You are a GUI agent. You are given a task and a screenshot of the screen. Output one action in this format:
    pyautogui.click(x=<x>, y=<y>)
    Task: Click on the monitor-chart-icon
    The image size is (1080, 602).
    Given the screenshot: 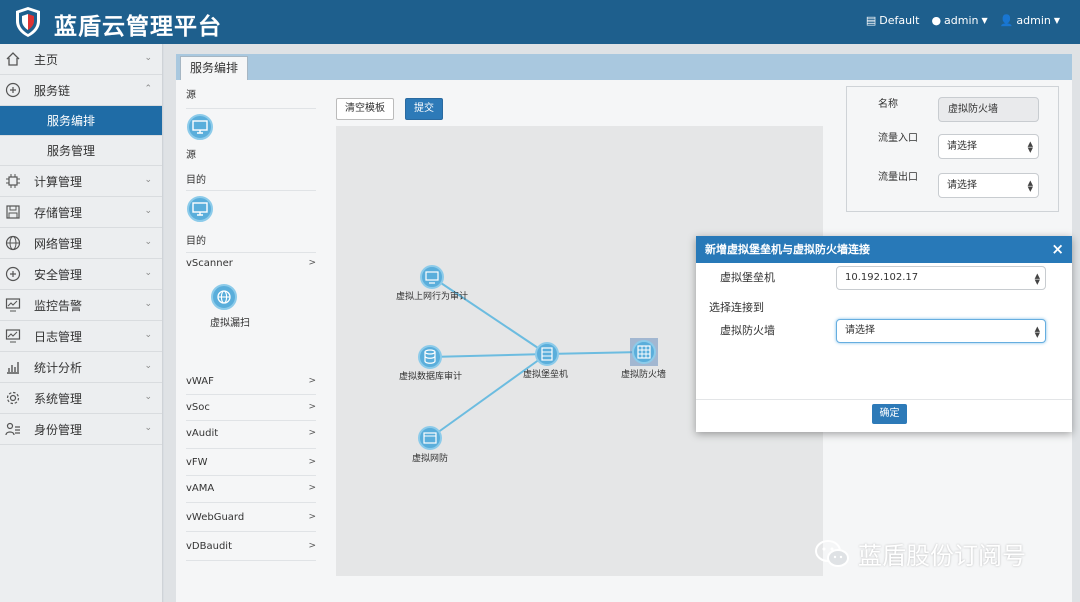 What is the action you would take?
    pyautogui.click(x=13, y=336)
    